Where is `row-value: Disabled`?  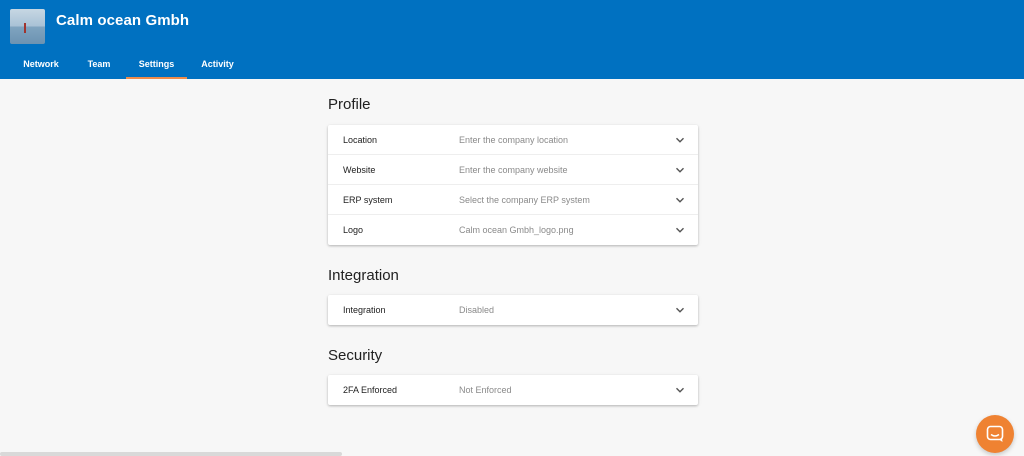
row-value: Disabled is located at coordinates (477, 310).